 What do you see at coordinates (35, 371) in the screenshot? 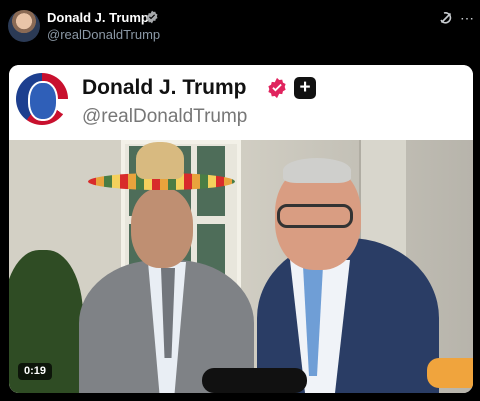
I see `video-duration-badge: 0:19` at bounding box center [35, 371].